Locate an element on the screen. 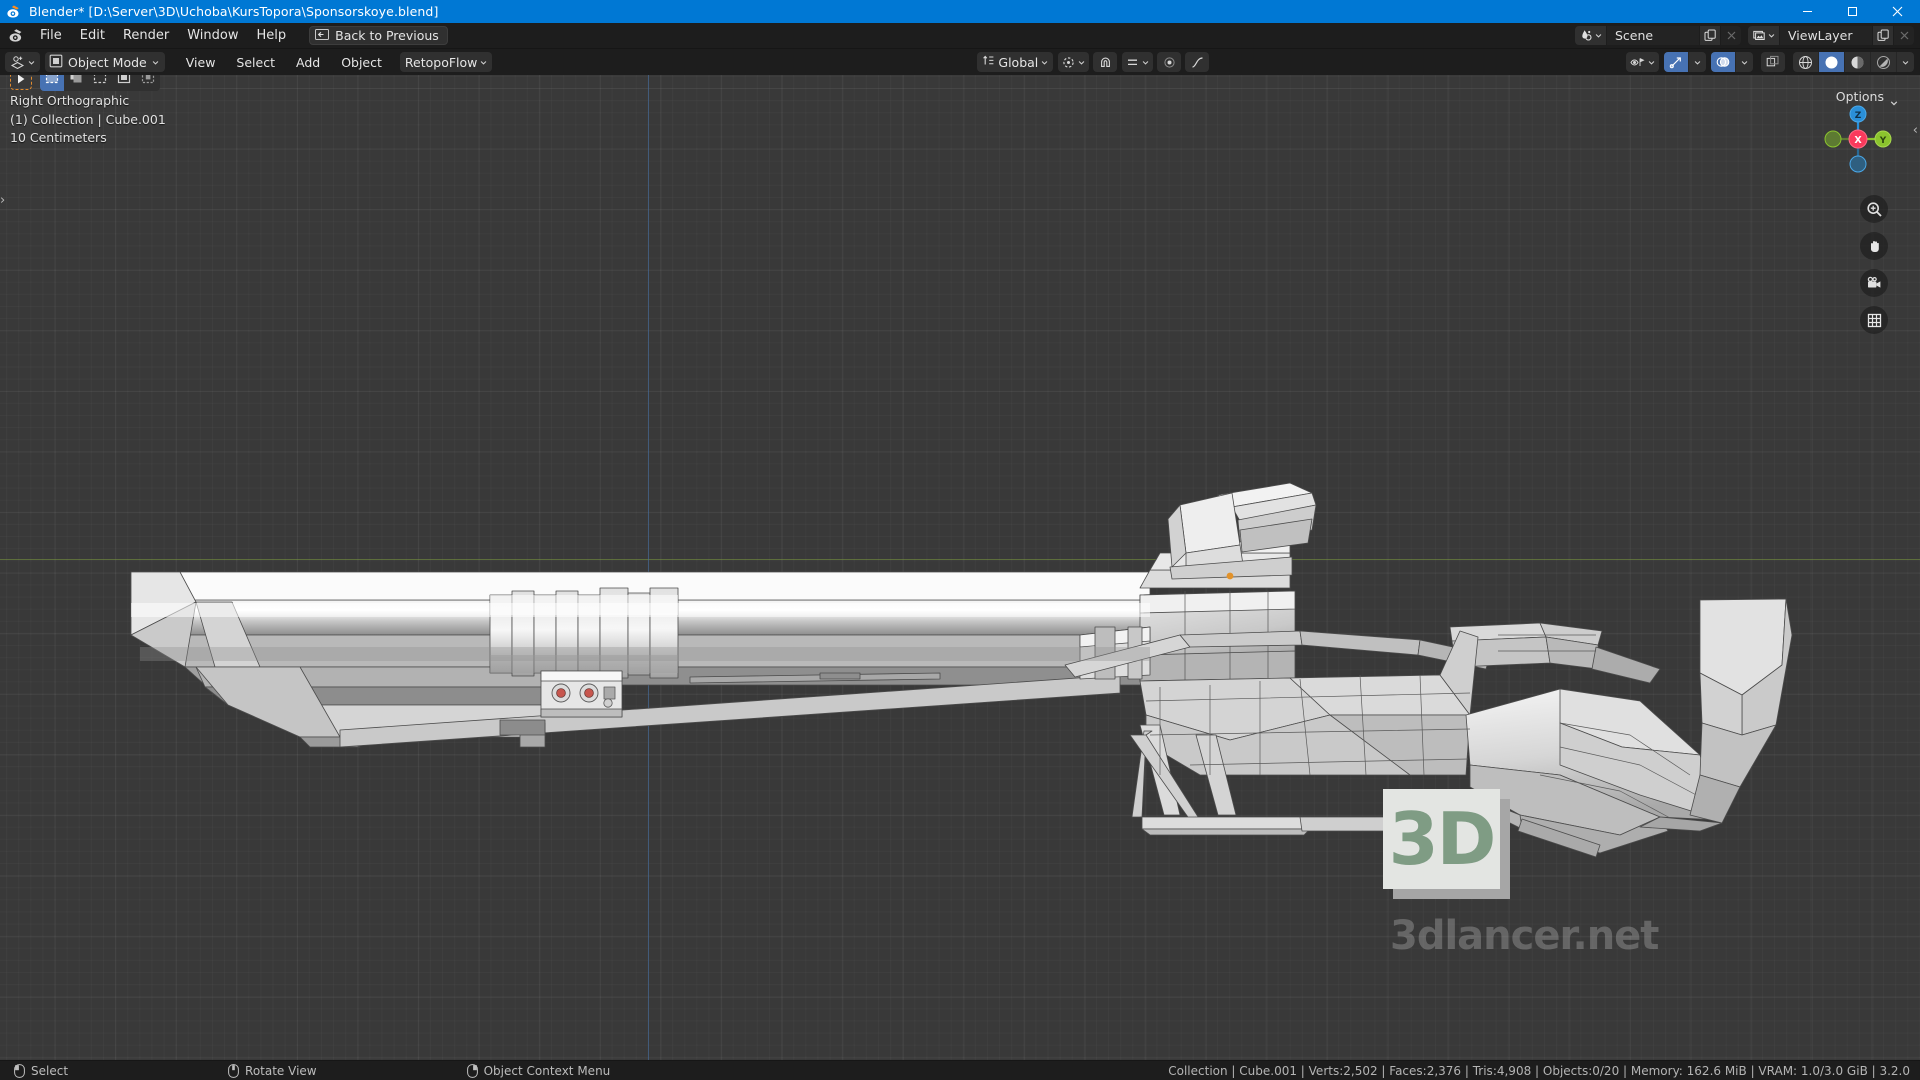 The image size is (1920, 1080). navigation-axis-gizmo: Z Y X is located at coordinates (1858, 139).